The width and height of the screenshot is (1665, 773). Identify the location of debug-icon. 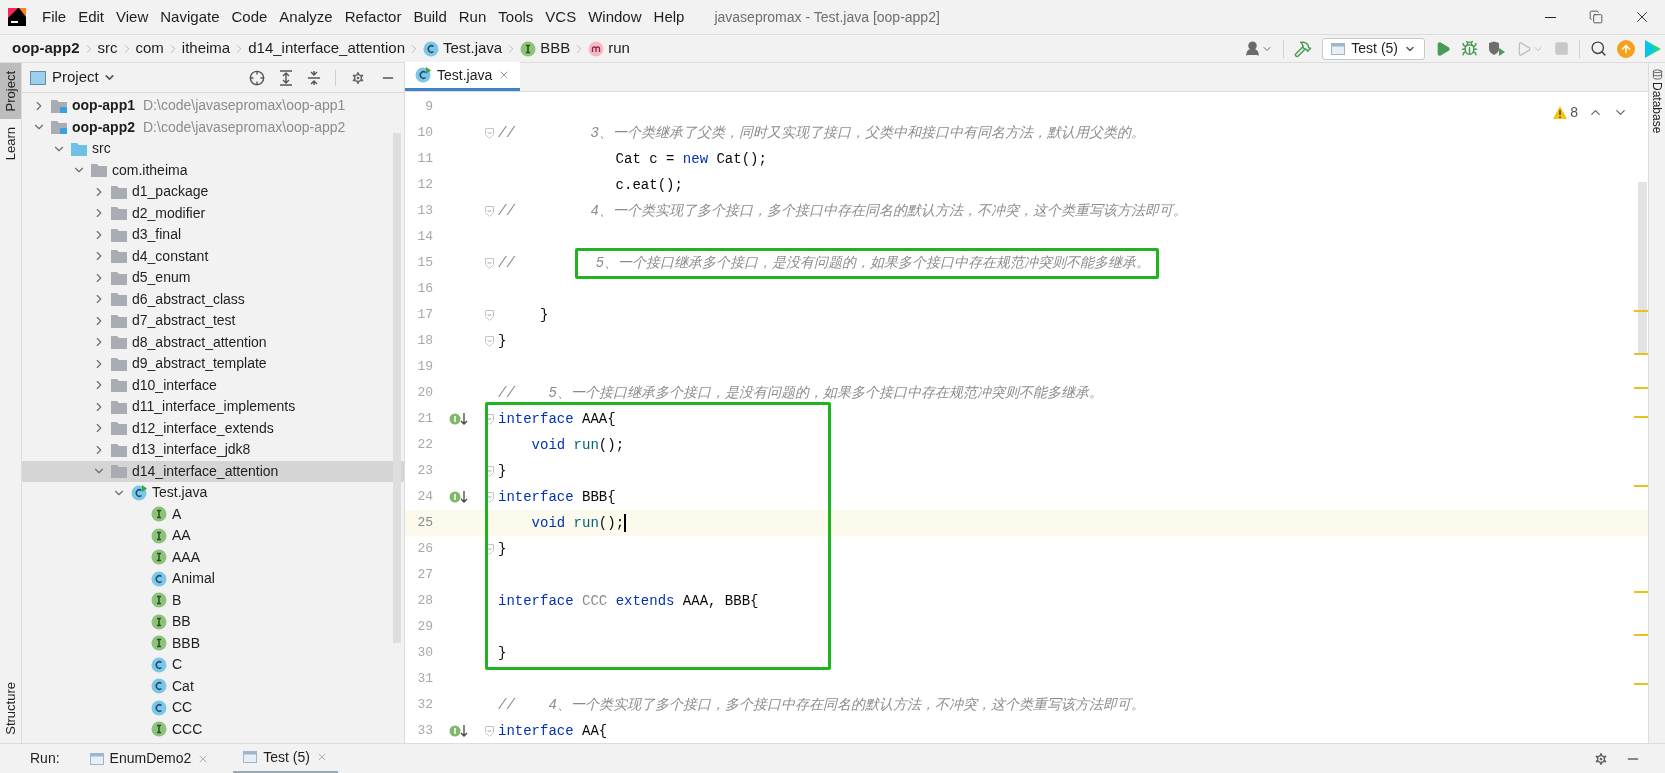
(1469, 48).